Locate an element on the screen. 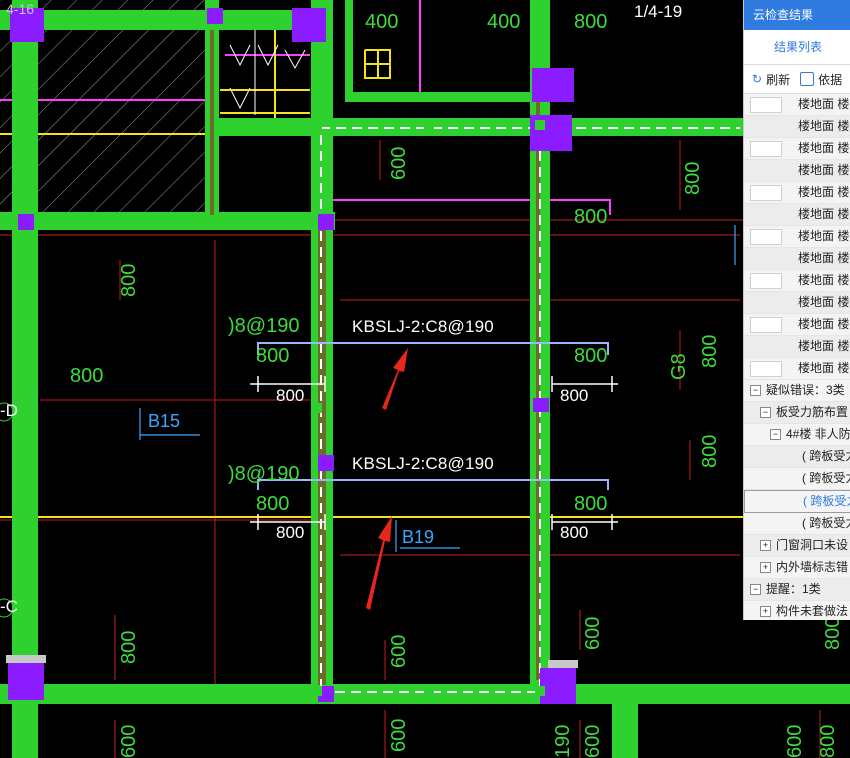 This screenshot has height=758, width=850. tree-span-3-label: ( 跨板受力 is located at coordinates (826, 501).